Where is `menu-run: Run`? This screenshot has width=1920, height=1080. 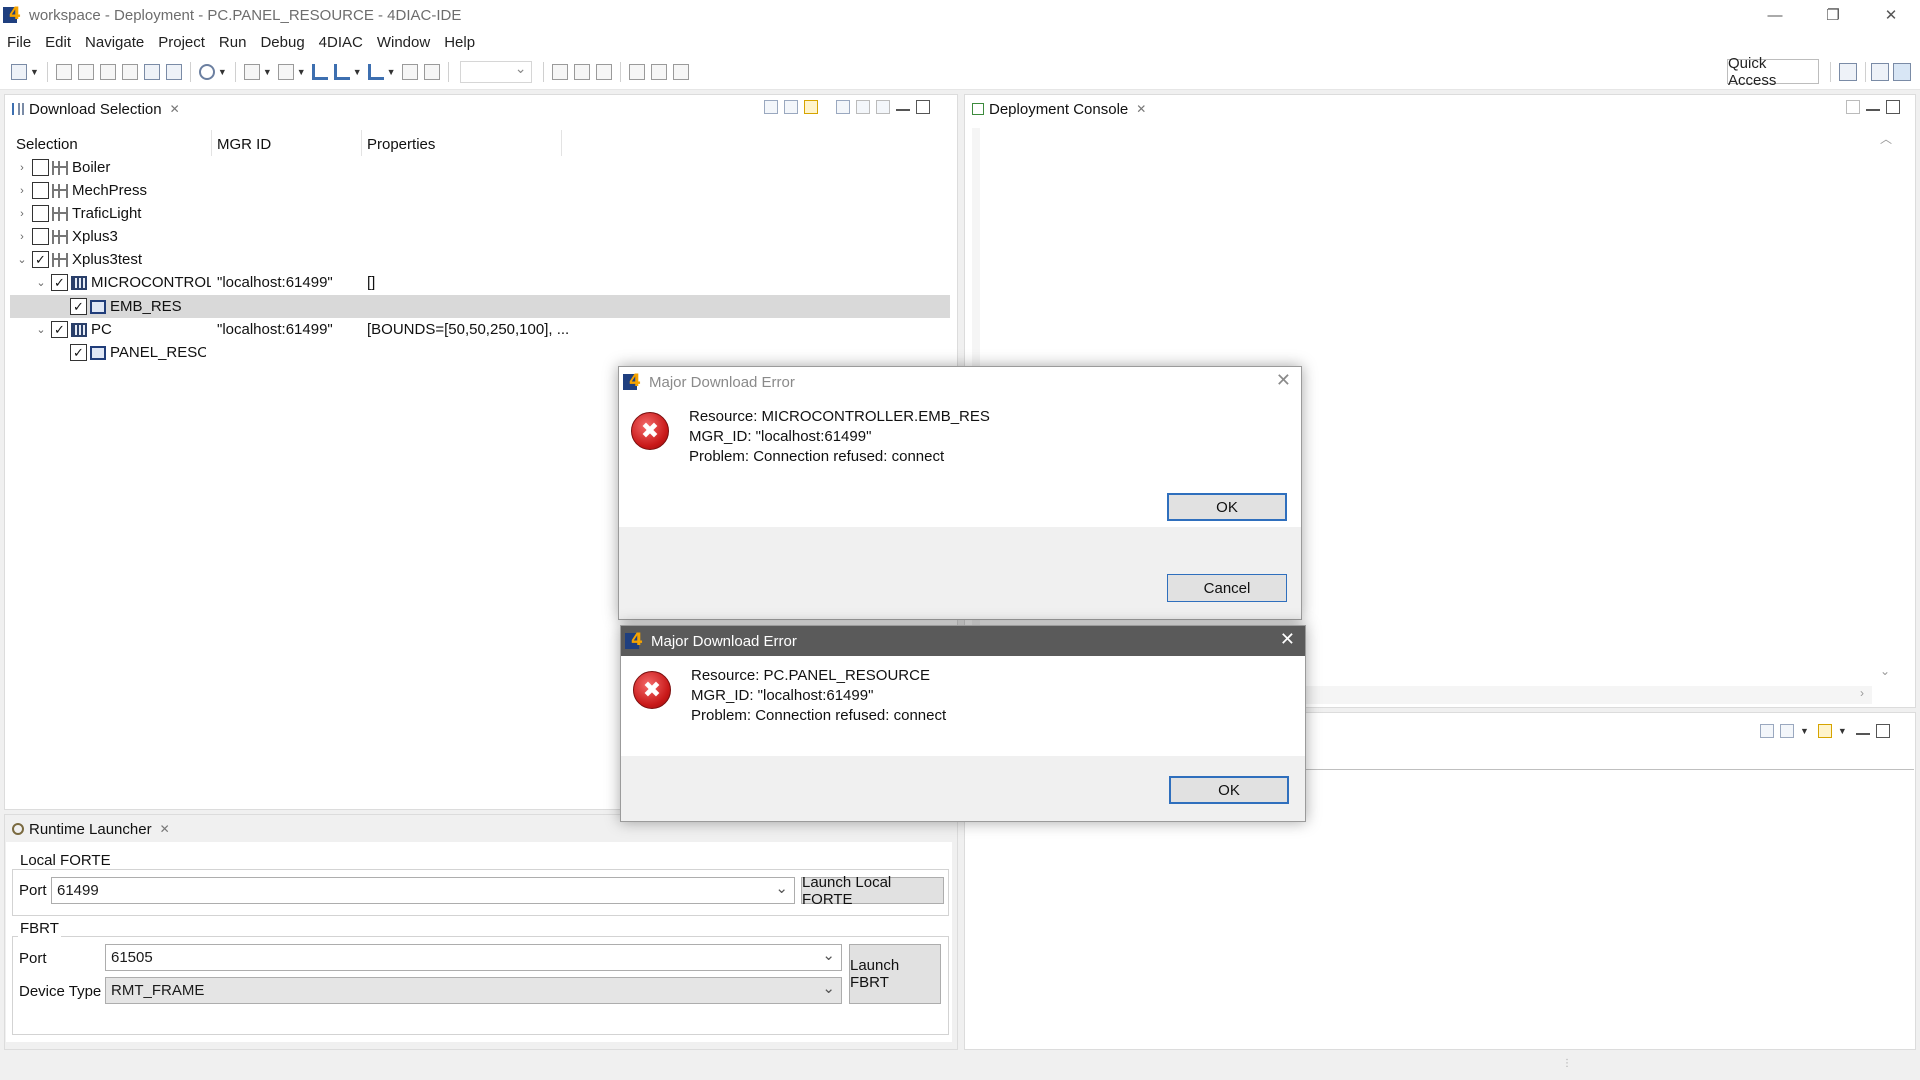 menu-run: Run is located at coordinates (233, 42).